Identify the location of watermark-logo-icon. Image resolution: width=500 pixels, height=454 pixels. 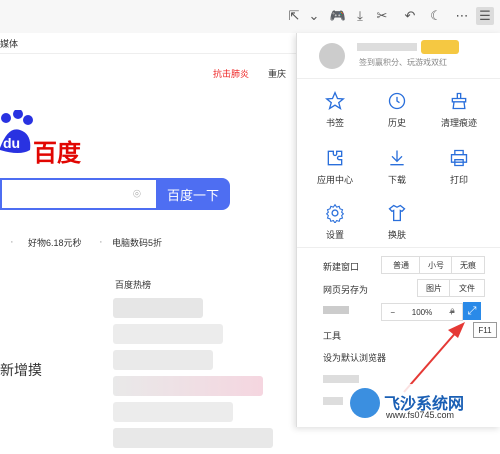
(365, 403).